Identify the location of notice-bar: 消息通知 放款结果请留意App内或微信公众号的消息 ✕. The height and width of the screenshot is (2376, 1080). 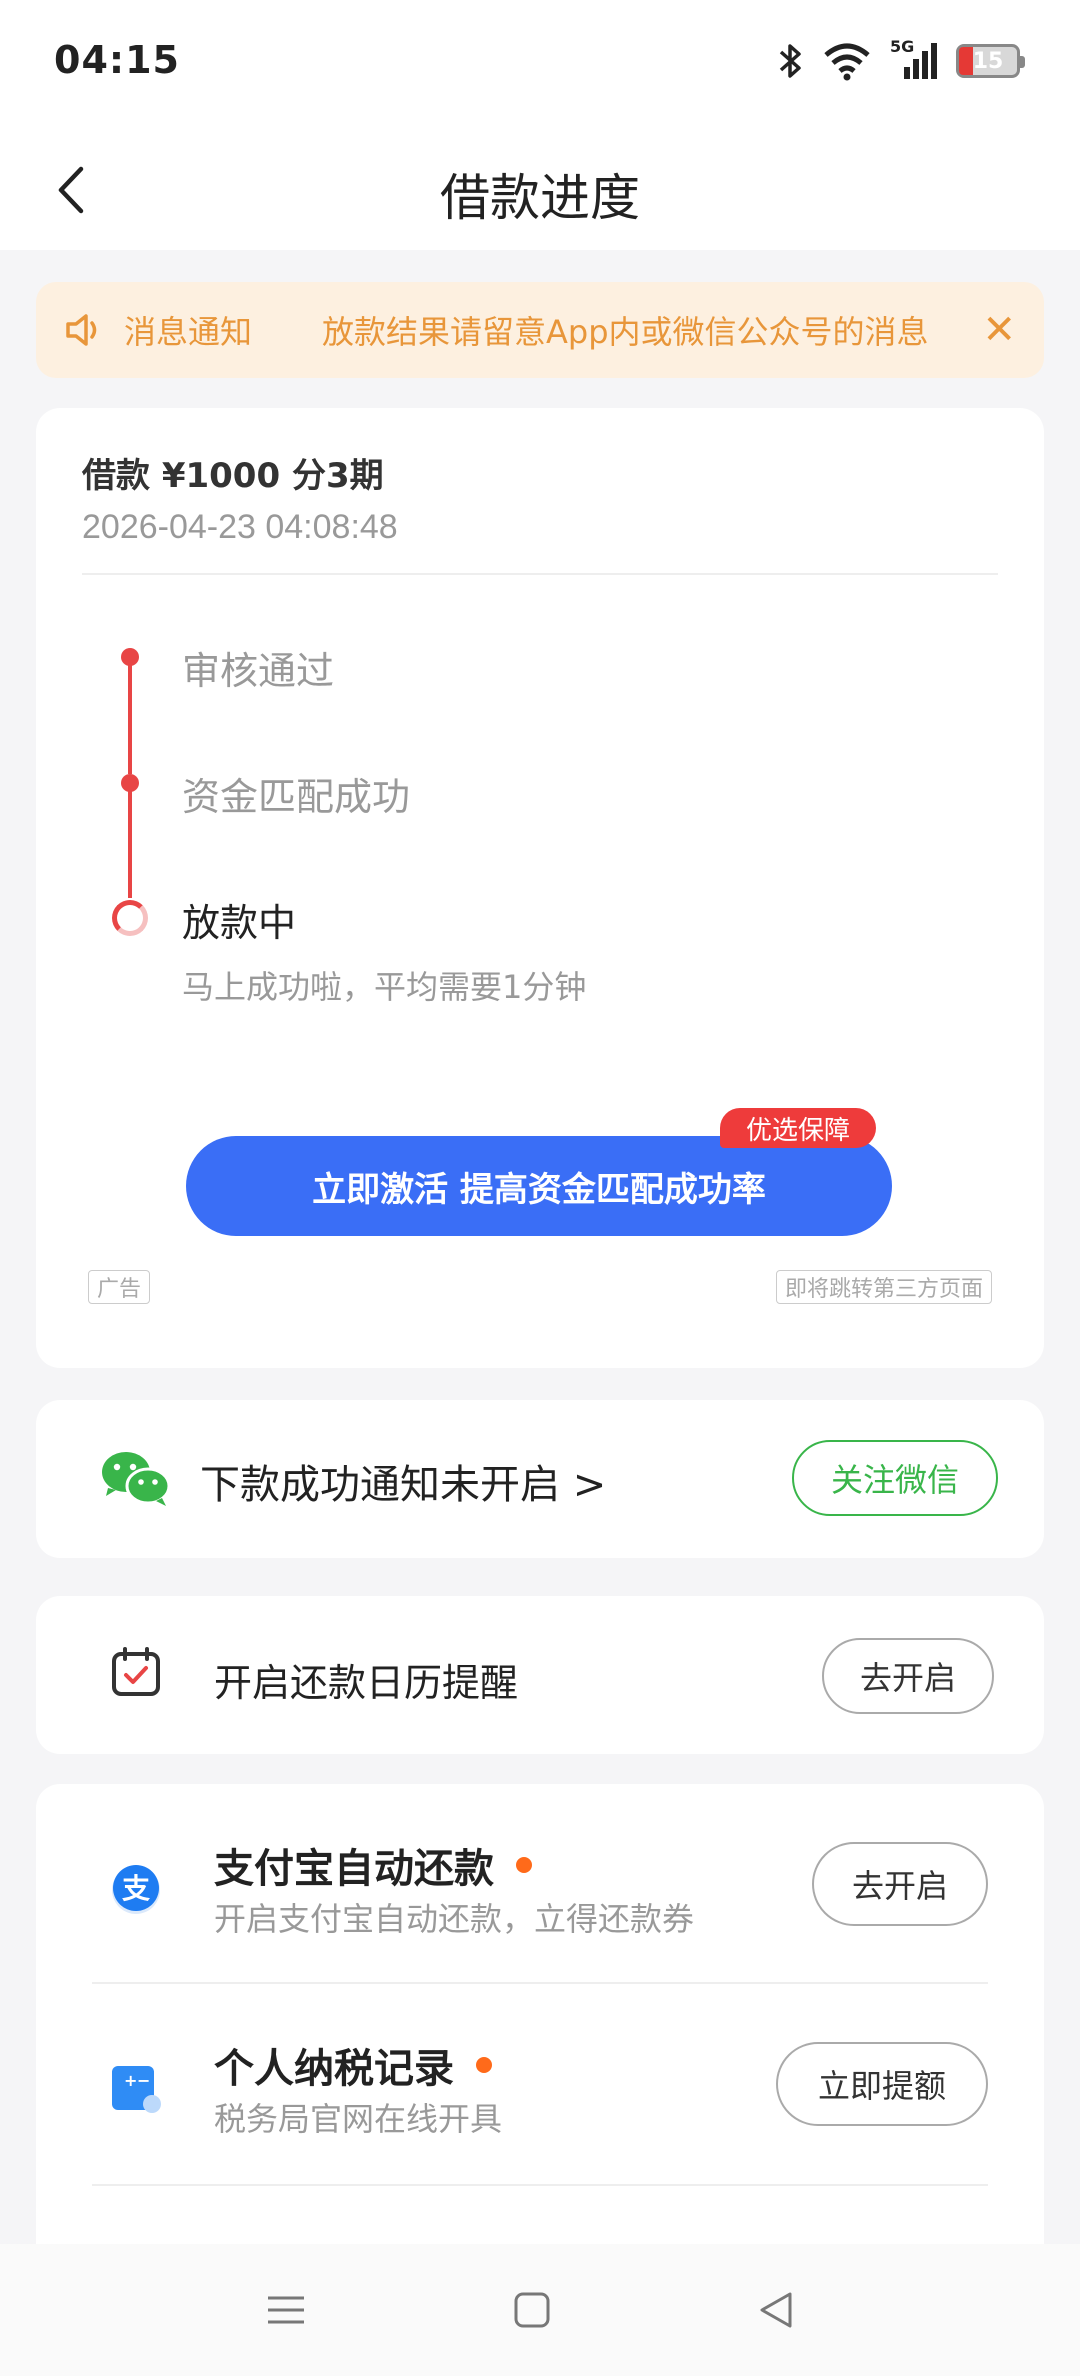
(540, 330).